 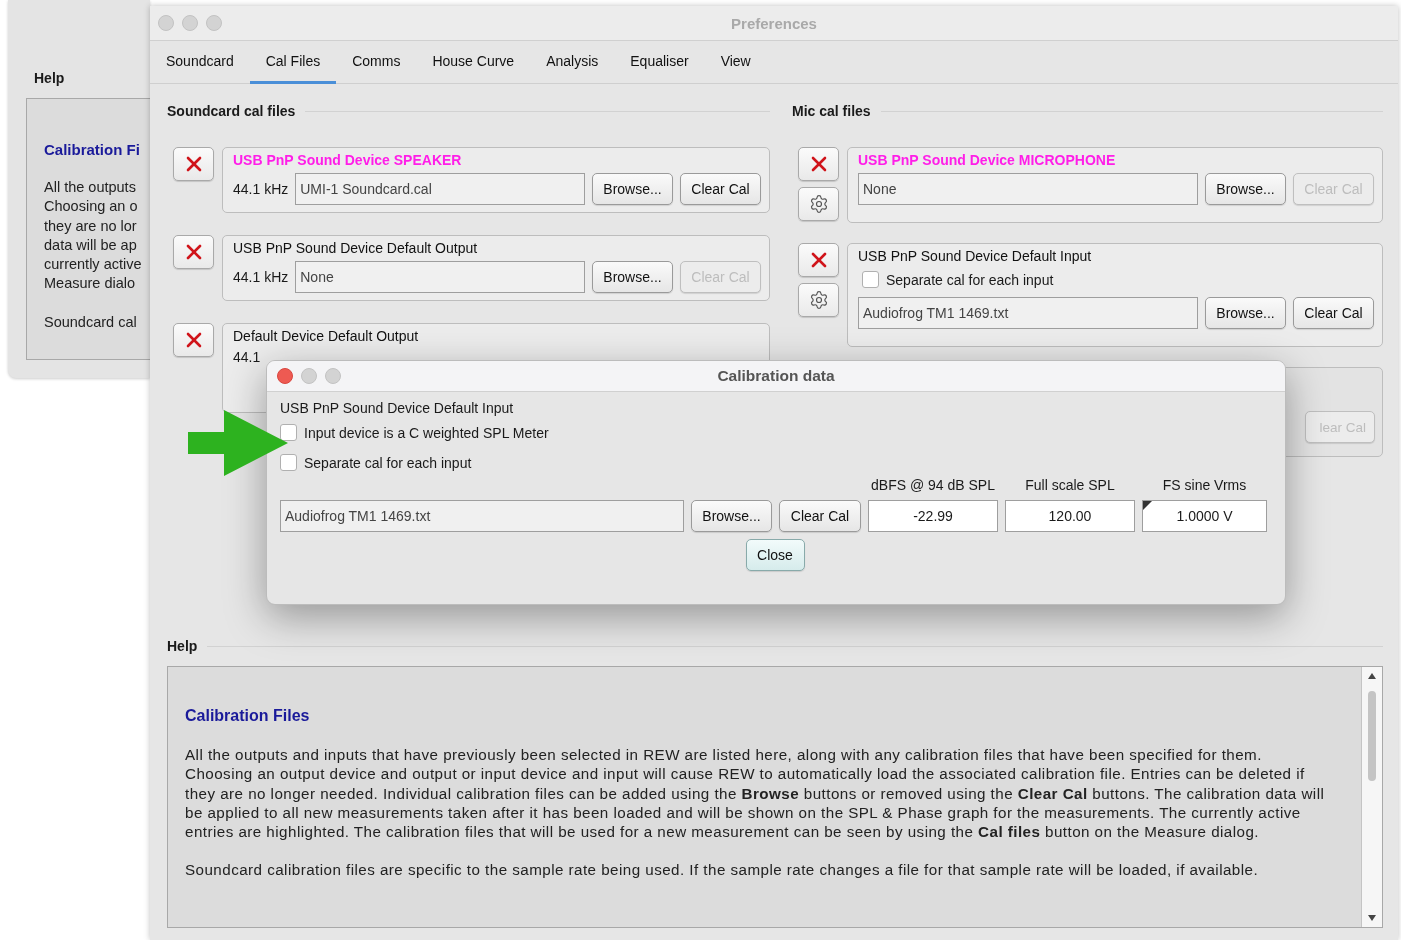 I want to click on scroll-up-icon, so click(x=1372, y=676).